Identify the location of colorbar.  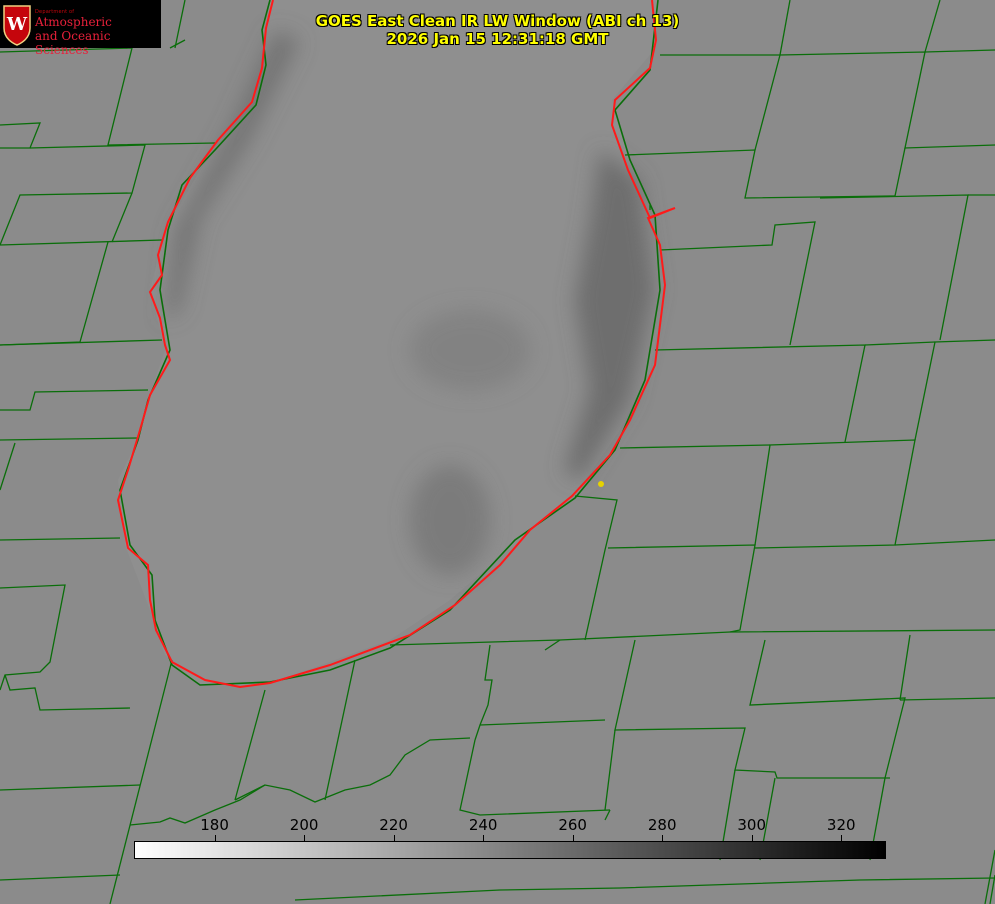
(510, 850).